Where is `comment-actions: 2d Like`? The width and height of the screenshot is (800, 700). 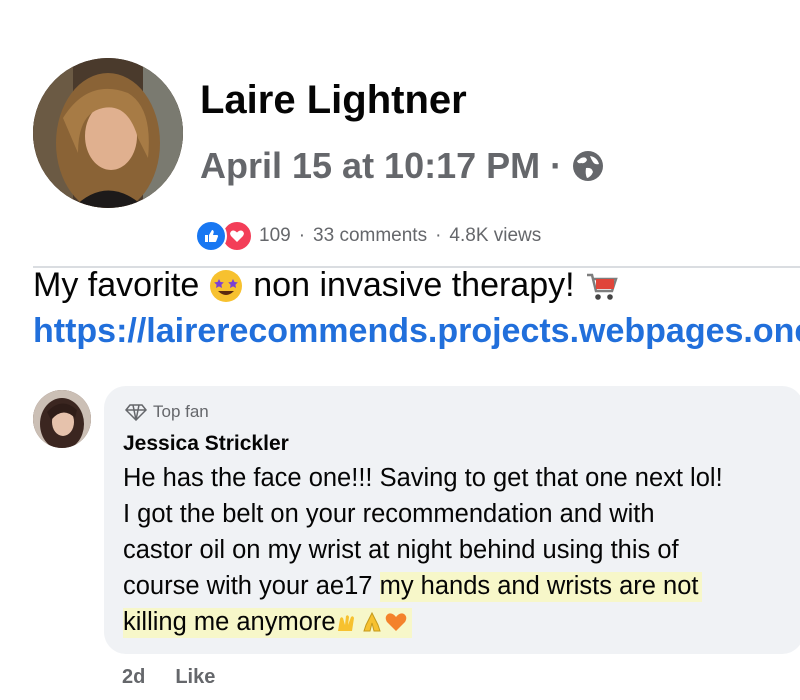
comment-actions: 2d Like is located at coordinates (168, 677).